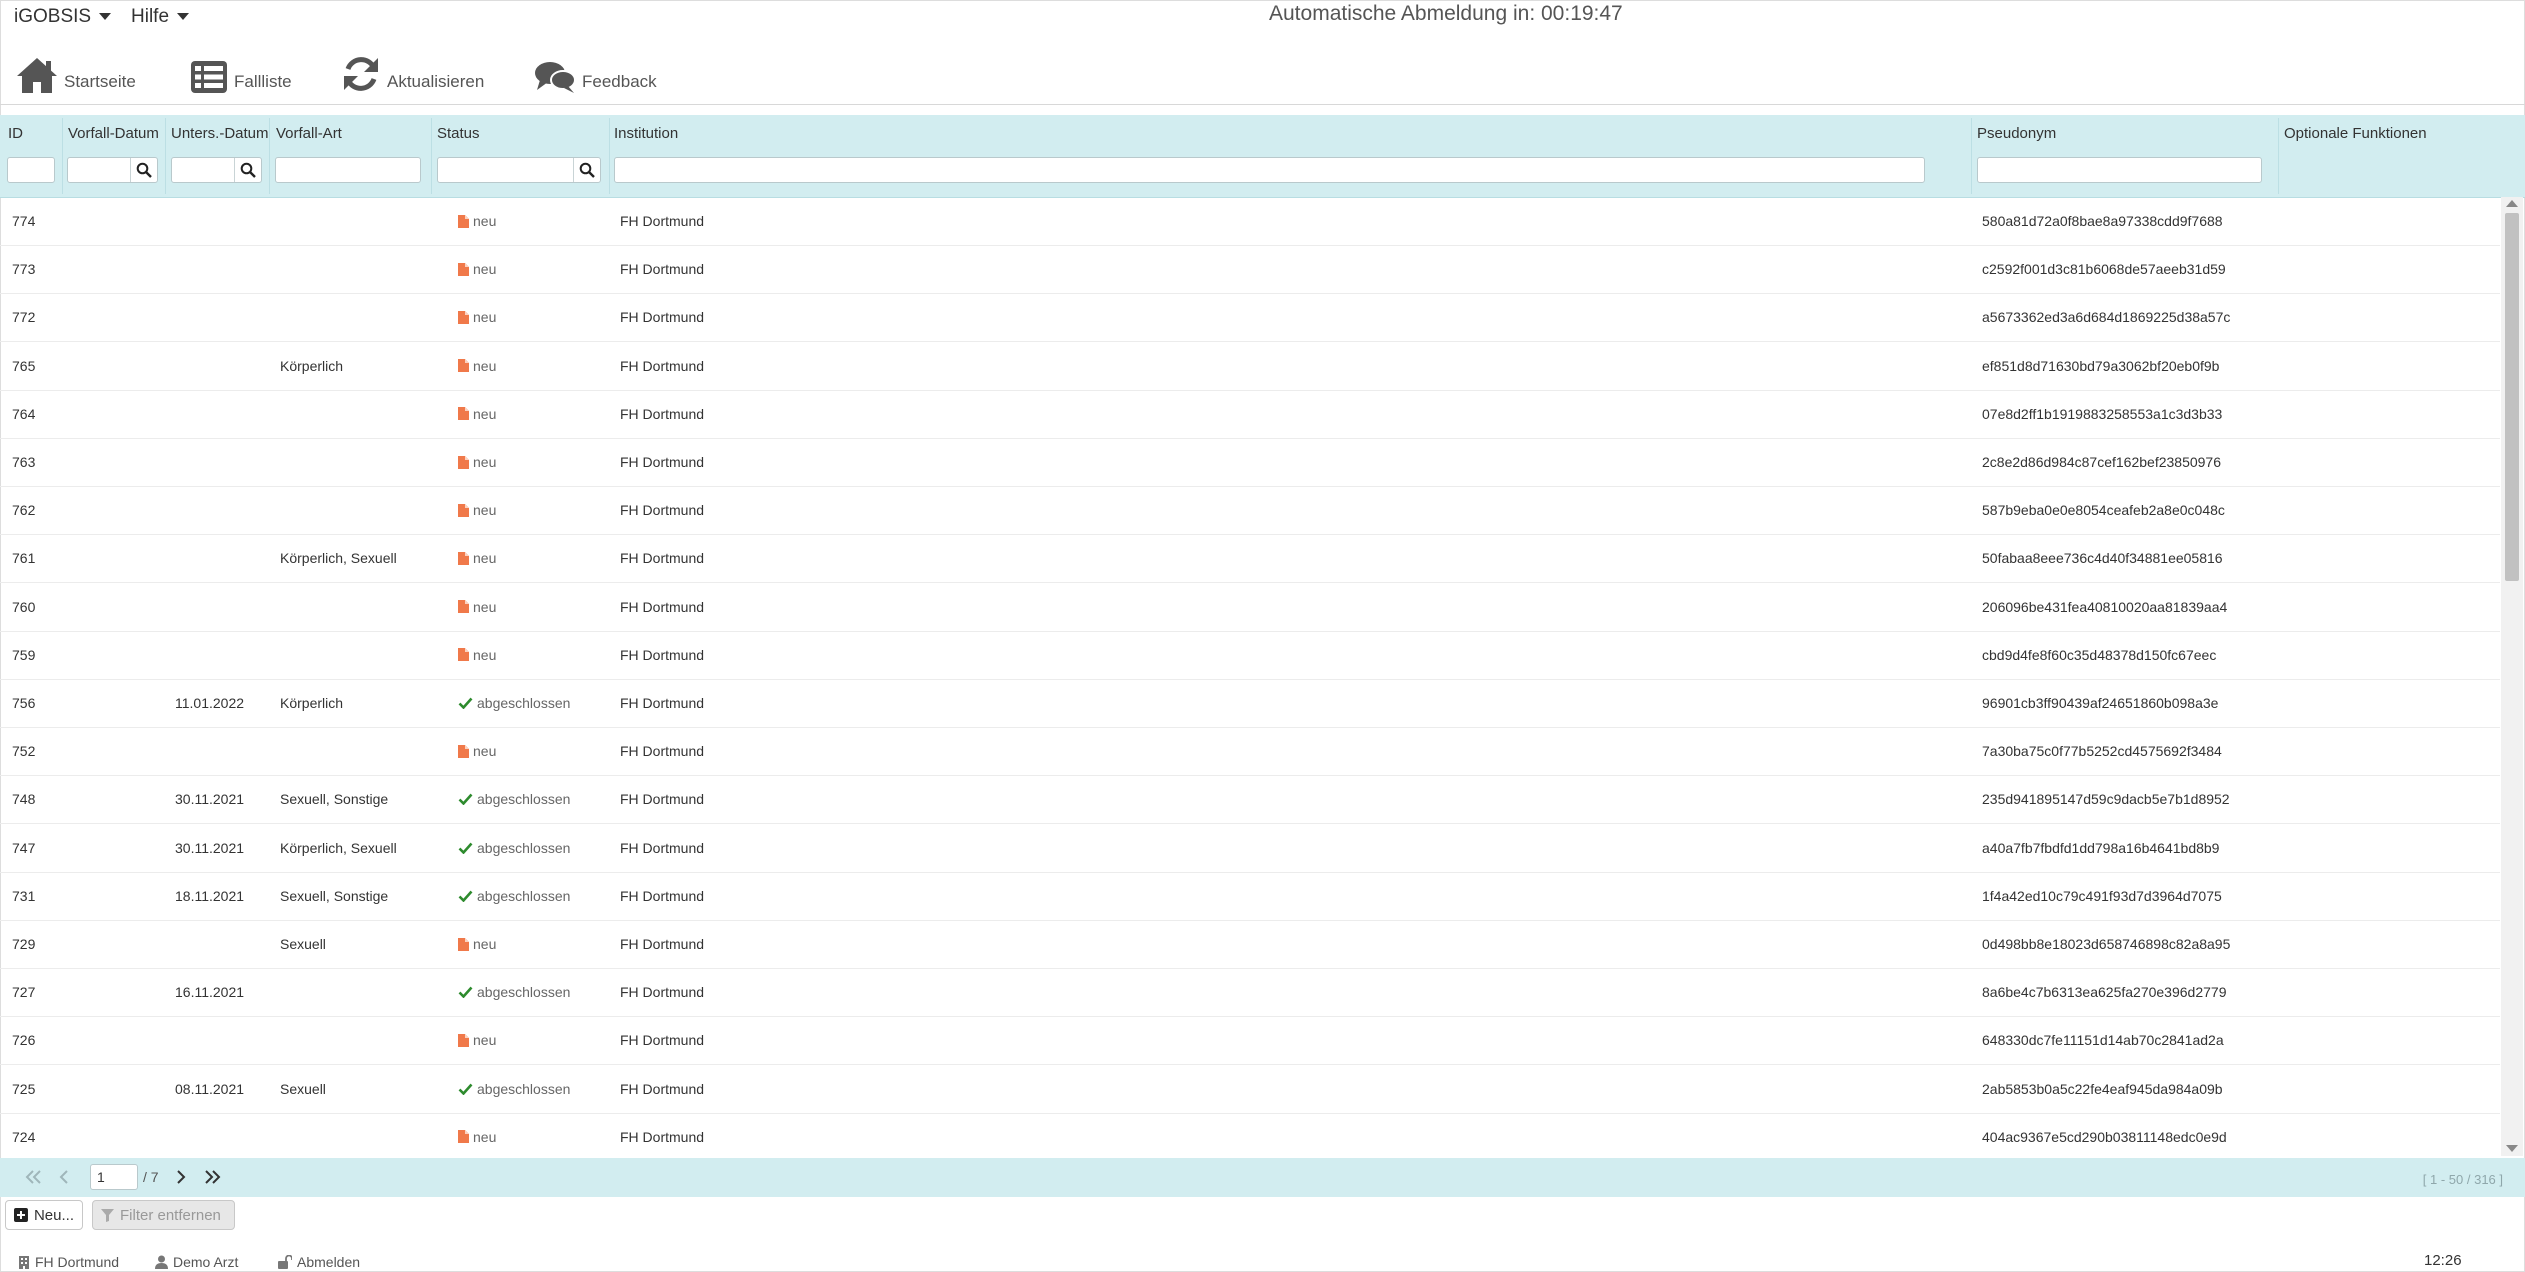  I want to click on logout-label: Abmelden, so click(329, 1262).